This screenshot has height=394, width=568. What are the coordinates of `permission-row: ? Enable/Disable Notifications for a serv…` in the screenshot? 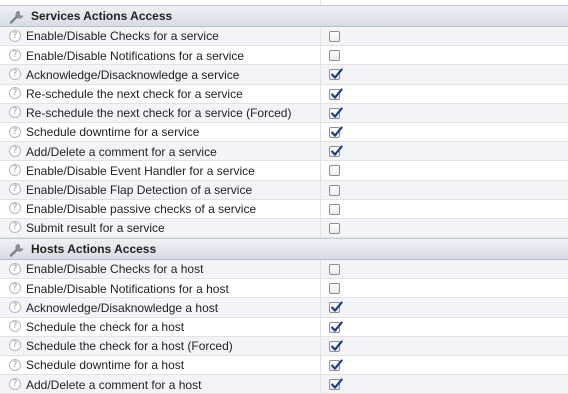 It's located at (284, 56).